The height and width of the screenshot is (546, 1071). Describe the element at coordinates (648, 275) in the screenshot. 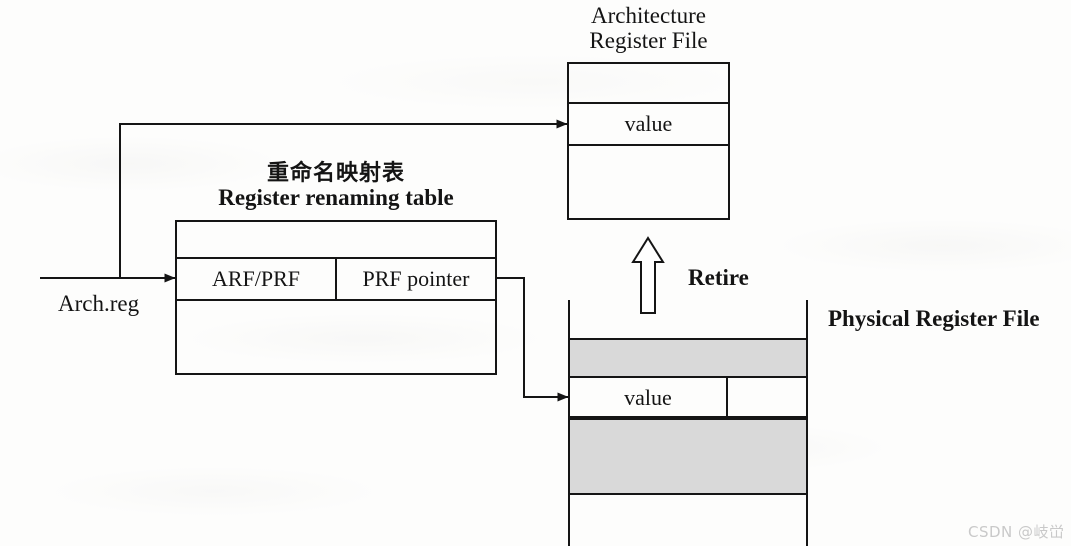

I see `retire-block-arrow` at that location.